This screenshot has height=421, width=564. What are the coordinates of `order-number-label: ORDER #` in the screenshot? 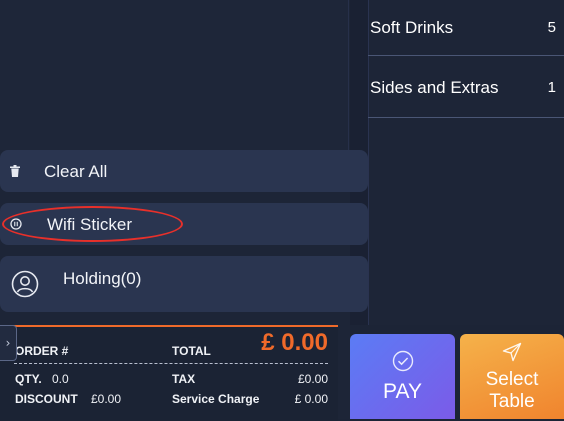 It's located at (42, 351).